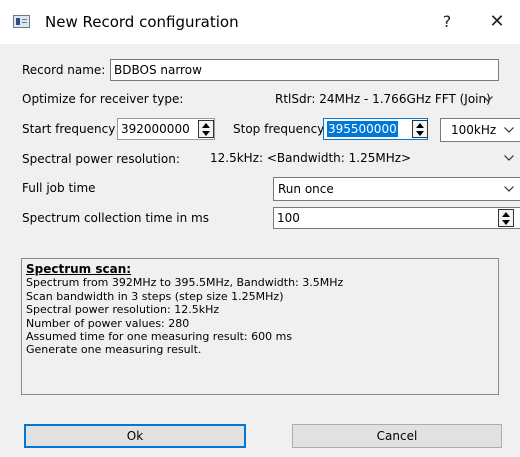 The width and height of the screenshot is (520, 457). I want to click on optimize-label: Optimize for receiver type:, so click(103, 99).